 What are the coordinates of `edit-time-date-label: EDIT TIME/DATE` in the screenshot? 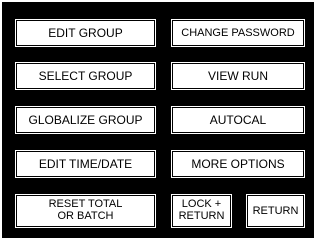 It's located at (85, 164).